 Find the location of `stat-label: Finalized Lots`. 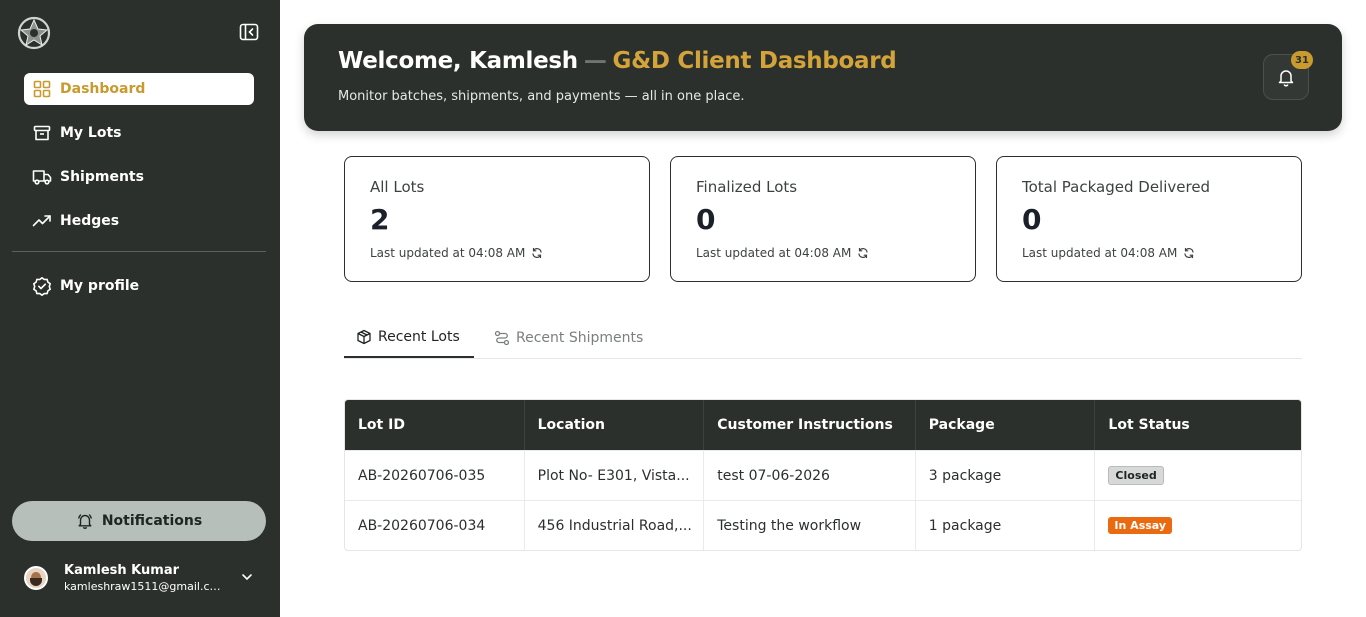

stat-label: Finalized Lots is located at coordinates (747, 187).